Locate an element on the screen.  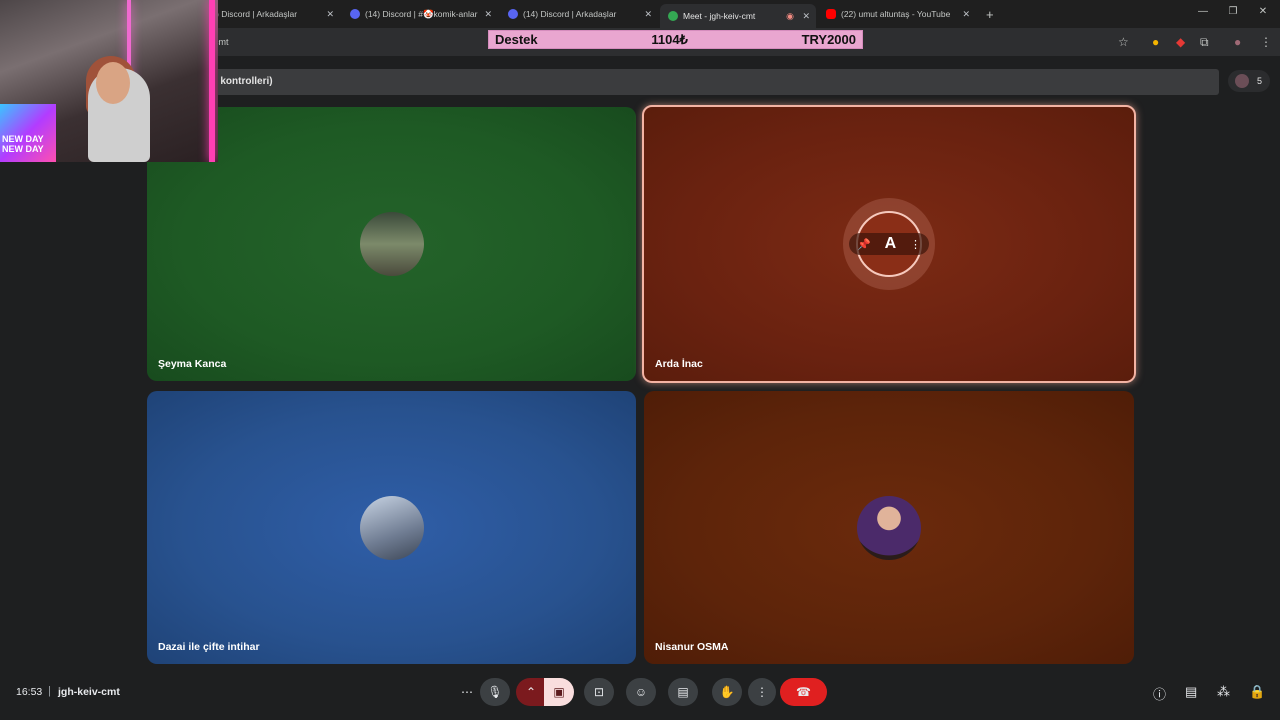
participant-tile: Dazai ile çifte intihar is located at coordinates (391, 527).